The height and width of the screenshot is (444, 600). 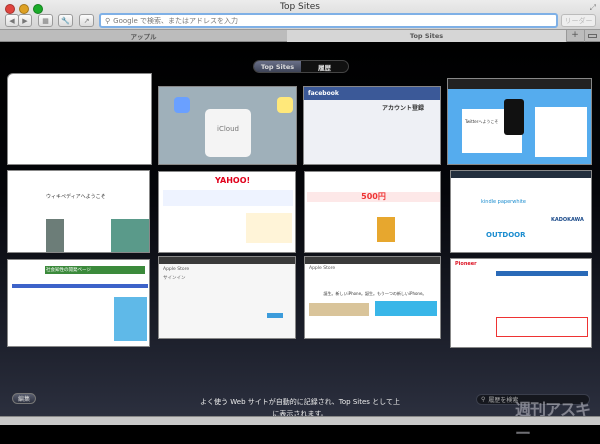 I want to click on tab-list-icon, so click(x=592, y=36).